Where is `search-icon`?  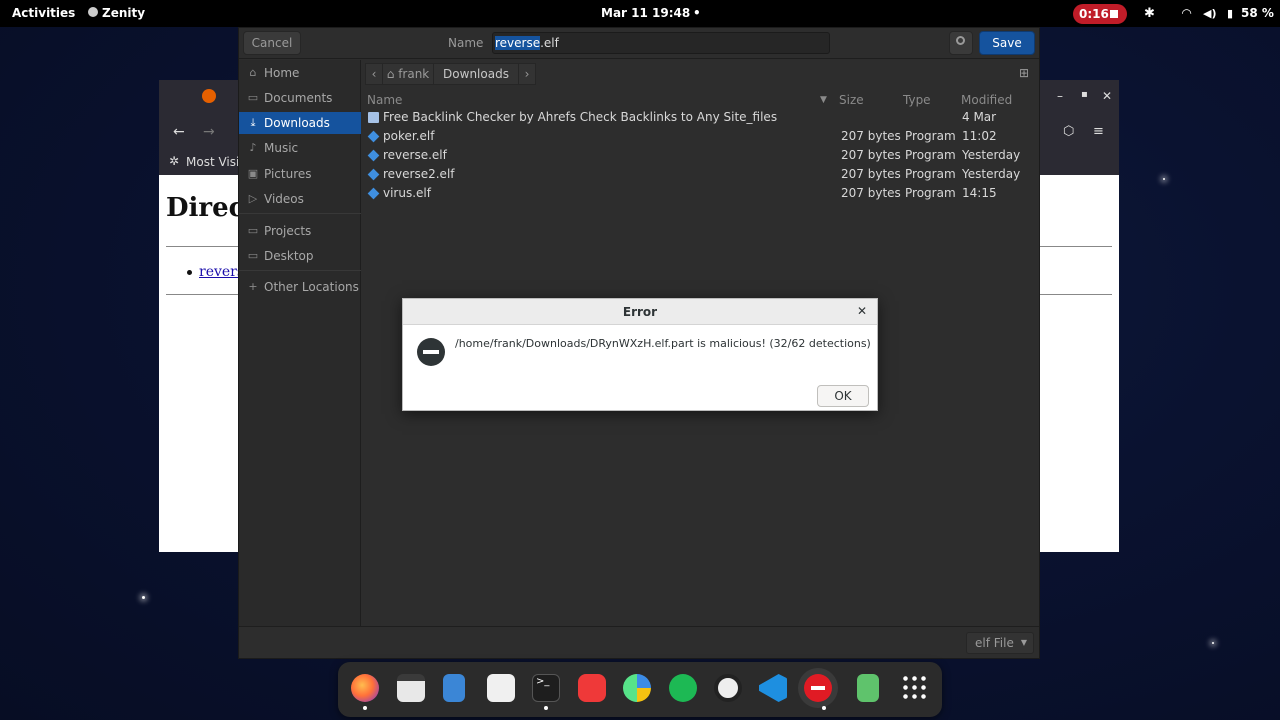
search-icon is located at coordinates (960, 40).